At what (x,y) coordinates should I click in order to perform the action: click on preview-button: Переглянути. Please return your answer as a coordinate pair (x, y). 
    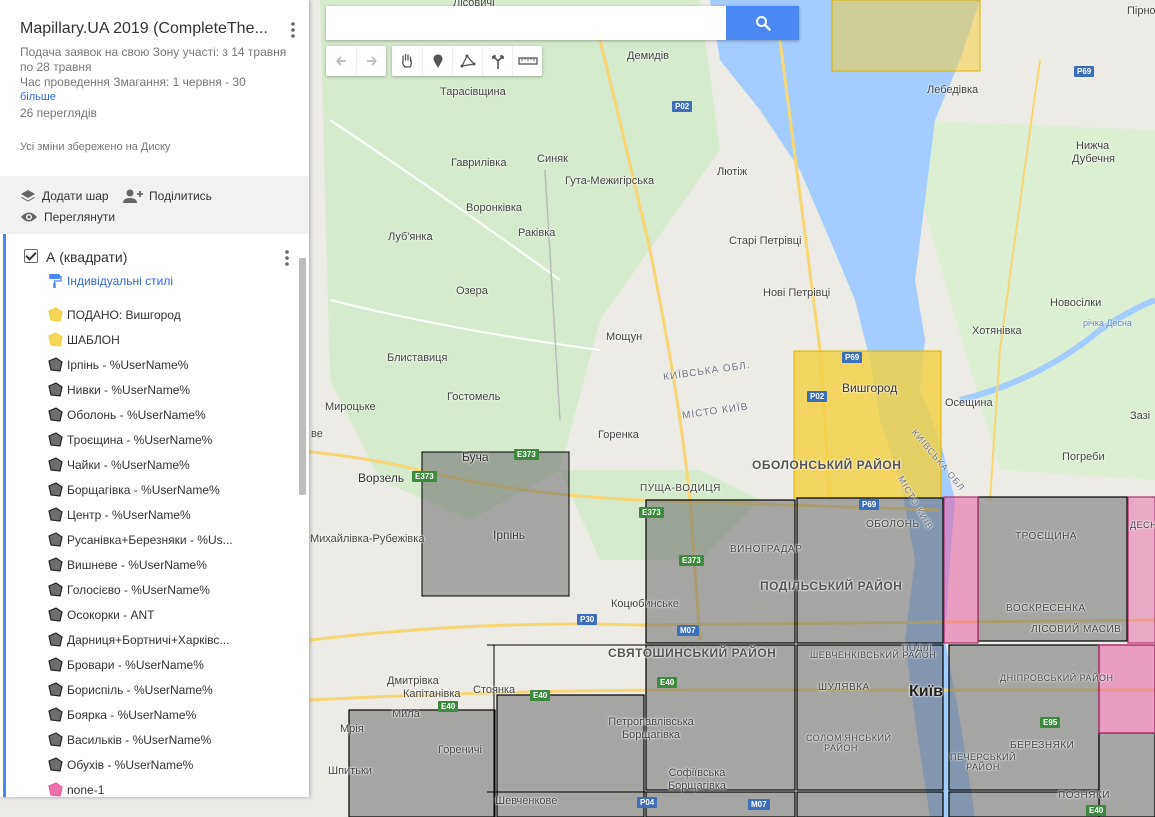
    Looking at the image, I should click on (67, 216).